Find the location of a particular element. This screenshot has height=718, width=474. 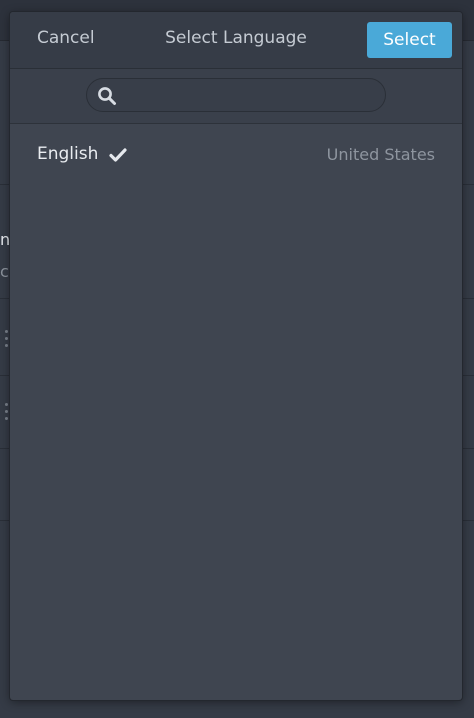

background-text-fragment: ch is located at coordinates (4, 271).